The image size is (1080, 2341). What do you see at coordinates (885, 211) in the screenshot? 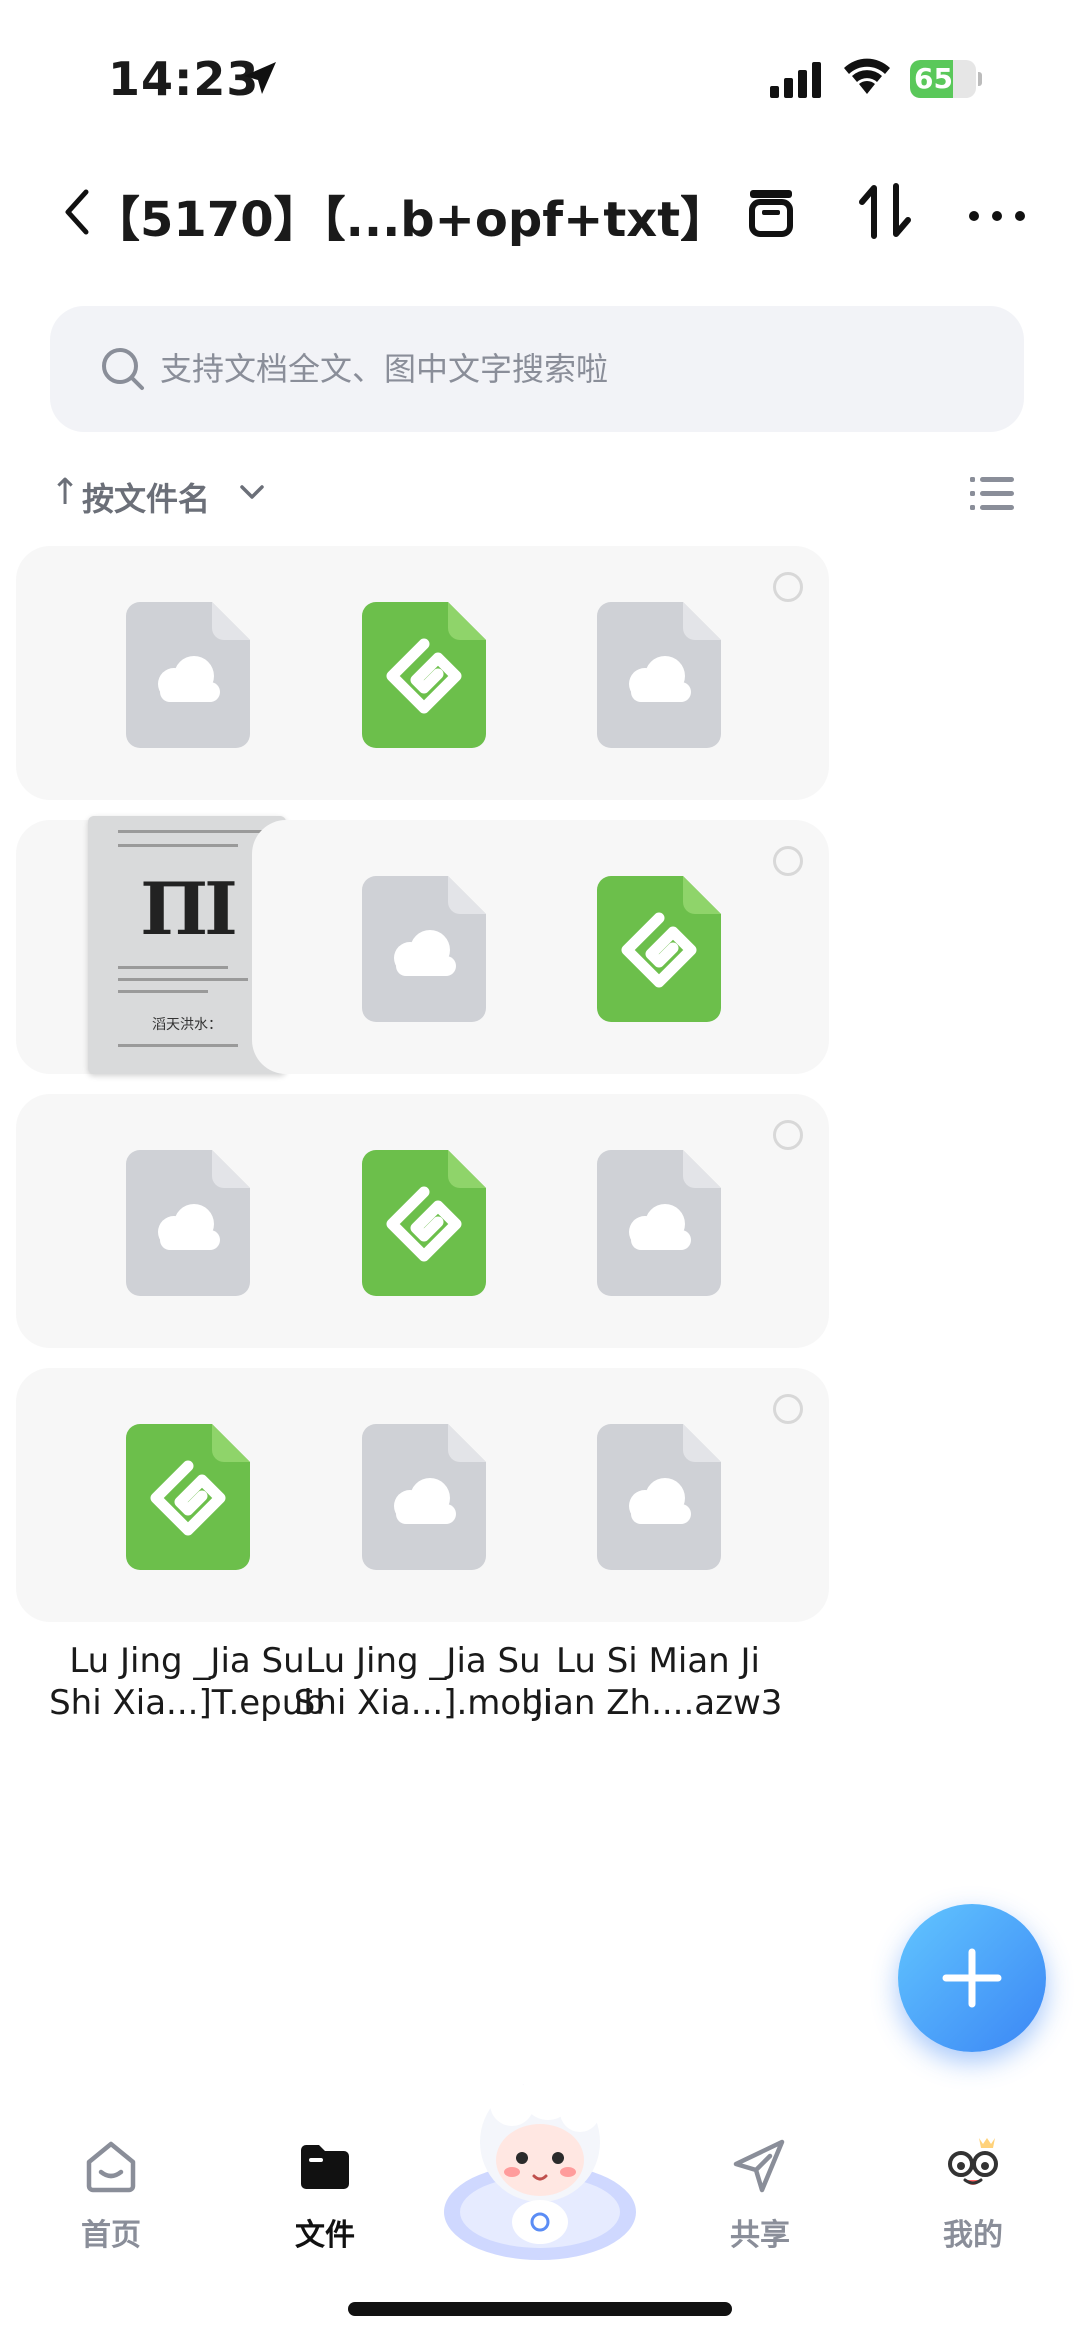
I see `sort-icon` at bounding box center [885, 211].